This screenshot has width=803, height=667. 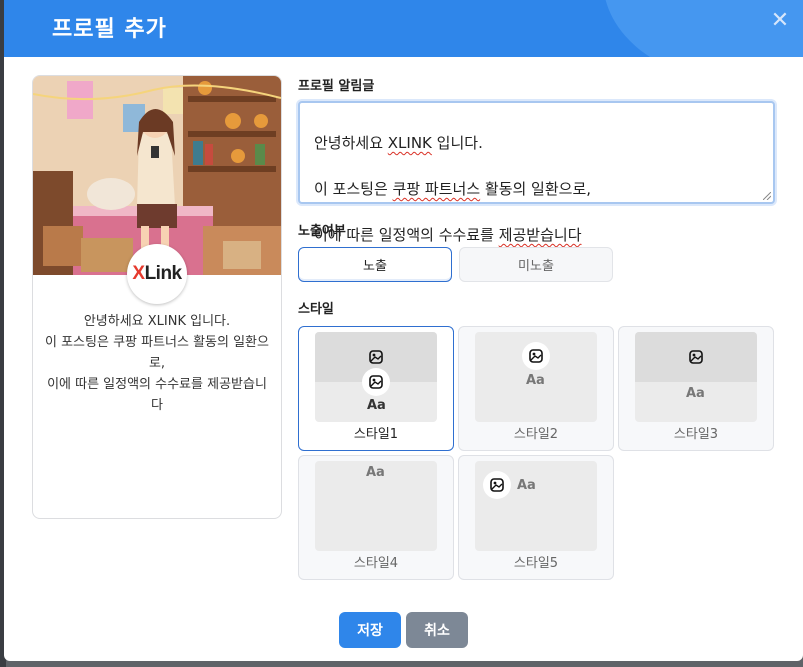 What do you see at coordinates (448, 235) in the screenshot?
I see `message-line-3: 이에 따른 일정액의 수수료를 제공받습니다` at bounding box center [448, 235].